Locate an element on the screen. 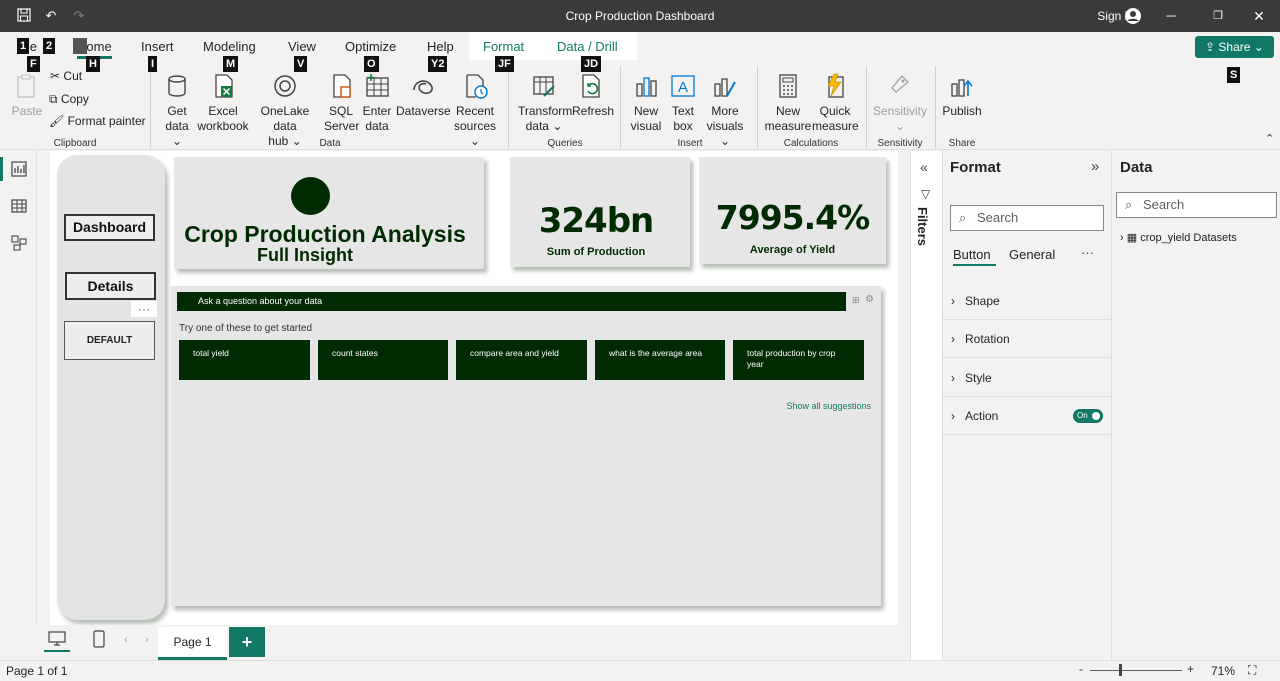  new-measure-label-2: measure is located at coordinates (788, 126).